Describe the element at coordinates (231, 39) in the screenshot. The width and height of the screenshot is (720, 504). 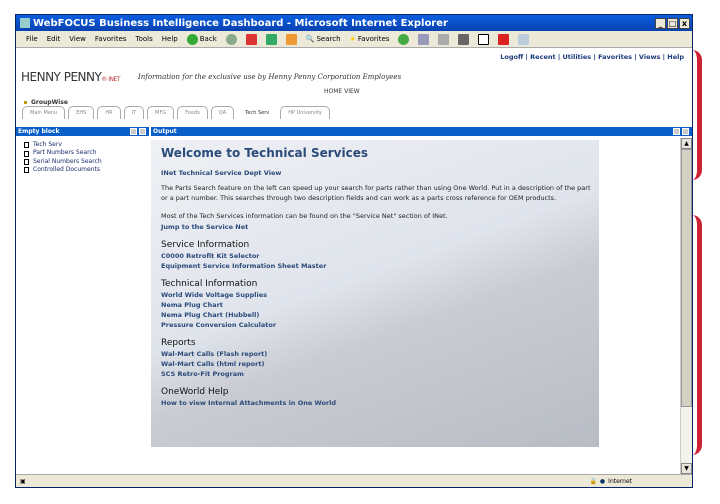
I see `forward-icon` at that location.